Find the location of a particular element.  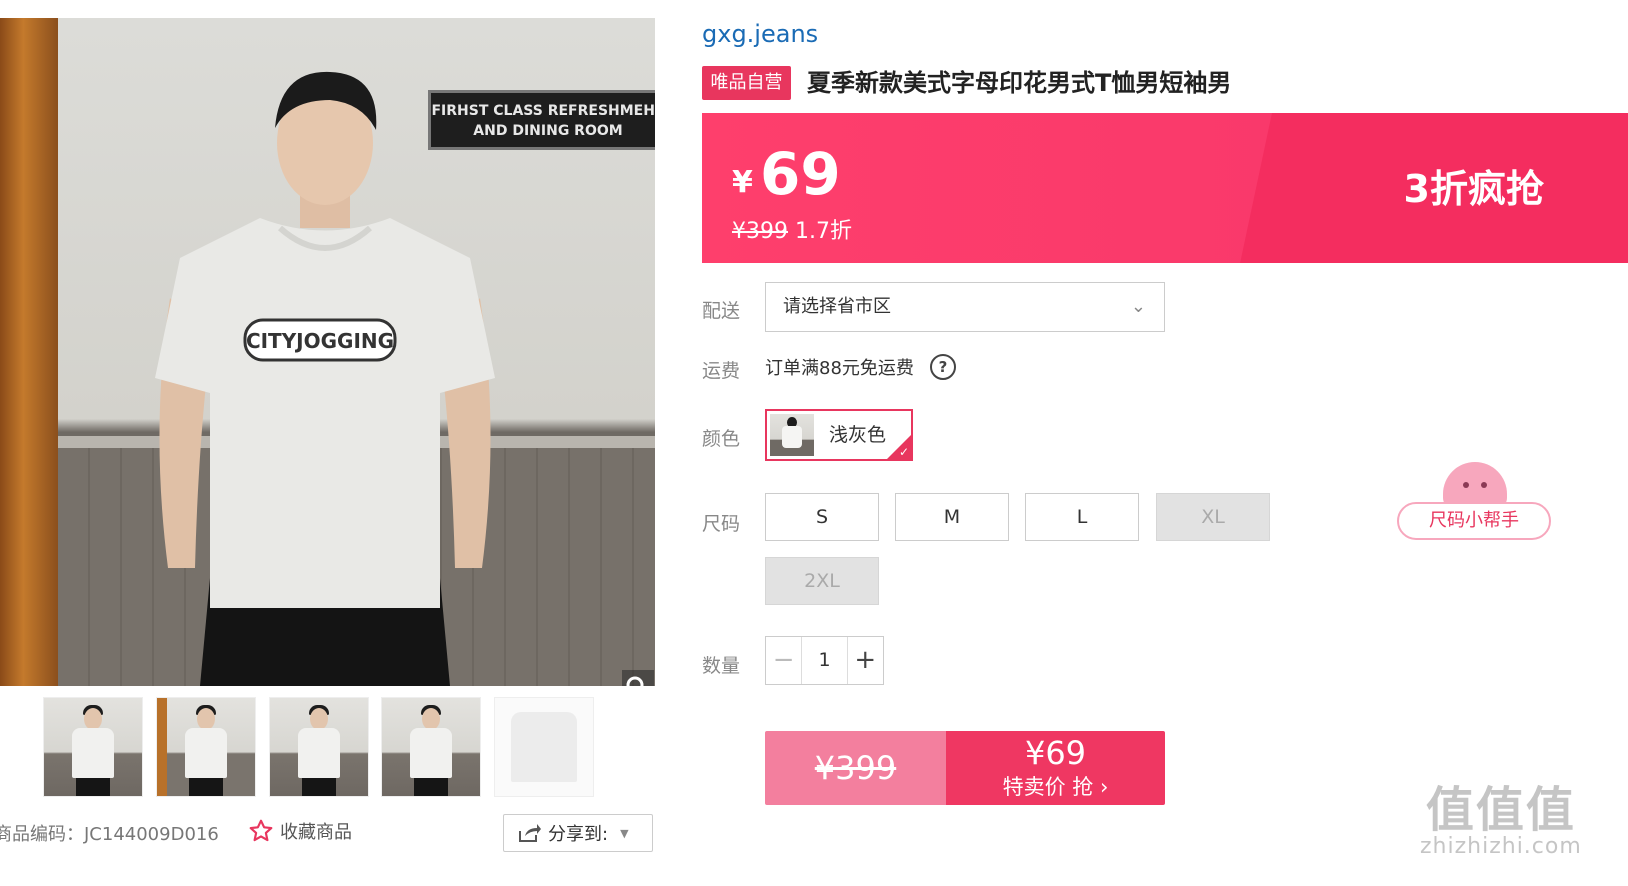

region-select-value: 请选择省市区 is located at coordinates (837, 306).